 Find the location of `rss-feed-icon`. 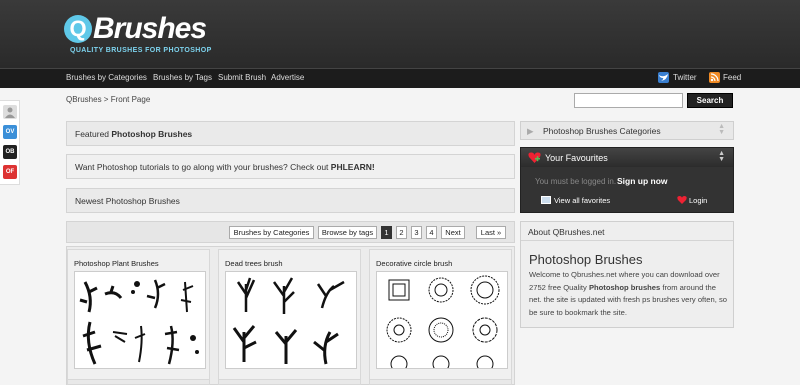

rss-feed-icon is located at coordinates (714, 77).